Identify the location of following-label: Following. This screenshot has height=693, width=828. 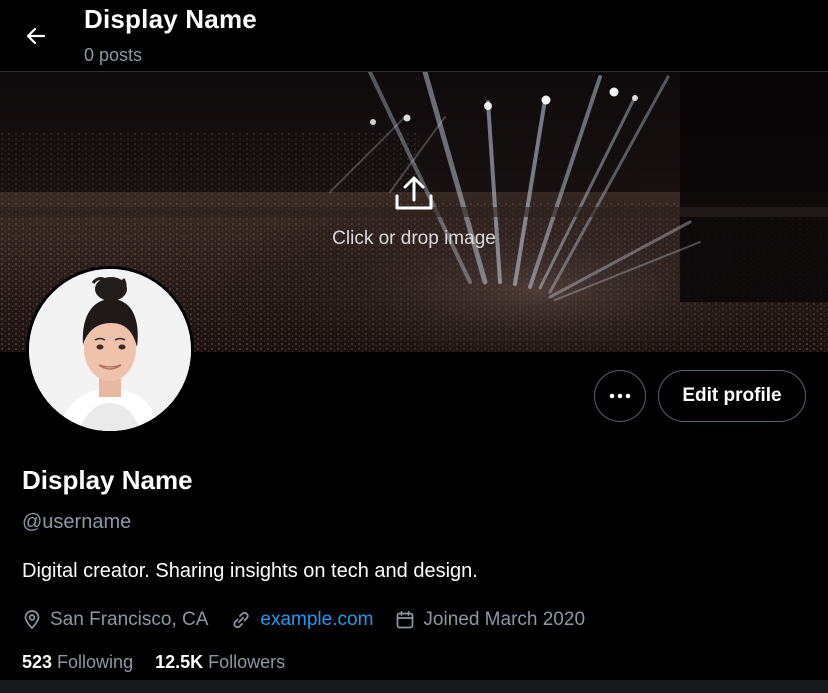
(95, 662).